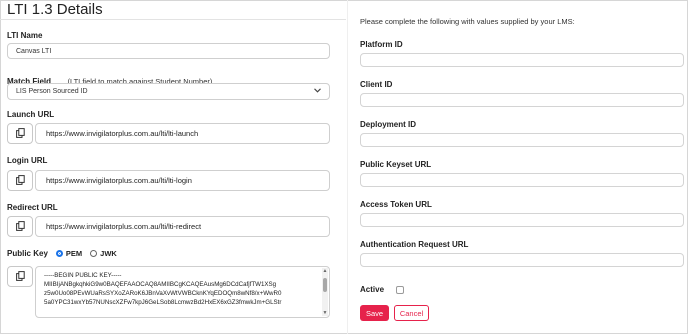 The image size is (688, 334). What do you see at coordinates (34, 51) in the screenshot?
I see `lti-name-value: Canvas LTI` at bounding box center [34, 51].